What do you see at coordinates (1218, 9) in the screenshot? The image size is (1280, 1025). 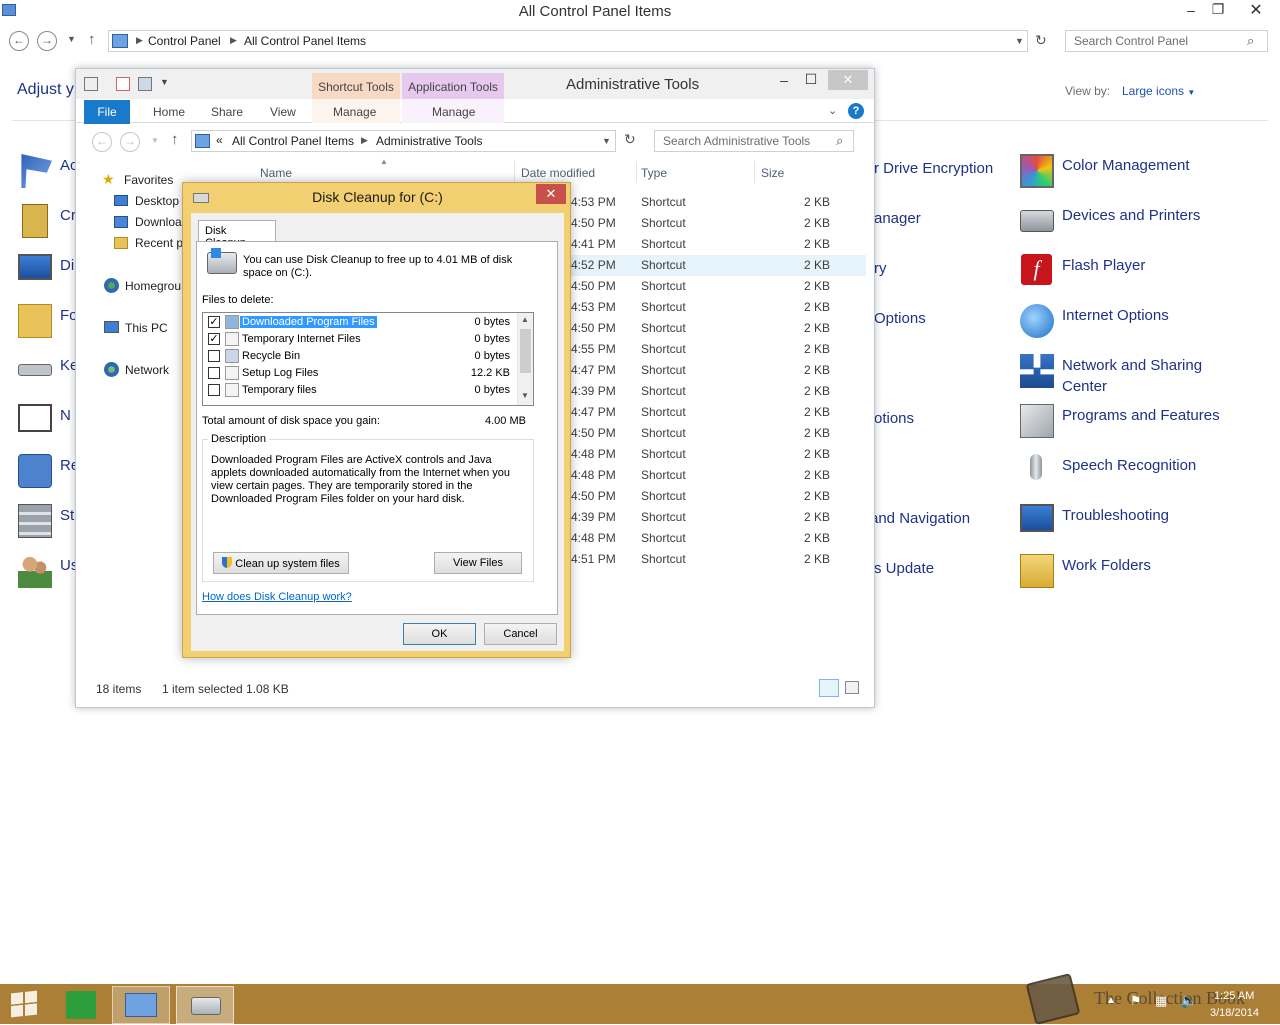 I see `restore-button: ❐` at bounding box center [1218, 9].